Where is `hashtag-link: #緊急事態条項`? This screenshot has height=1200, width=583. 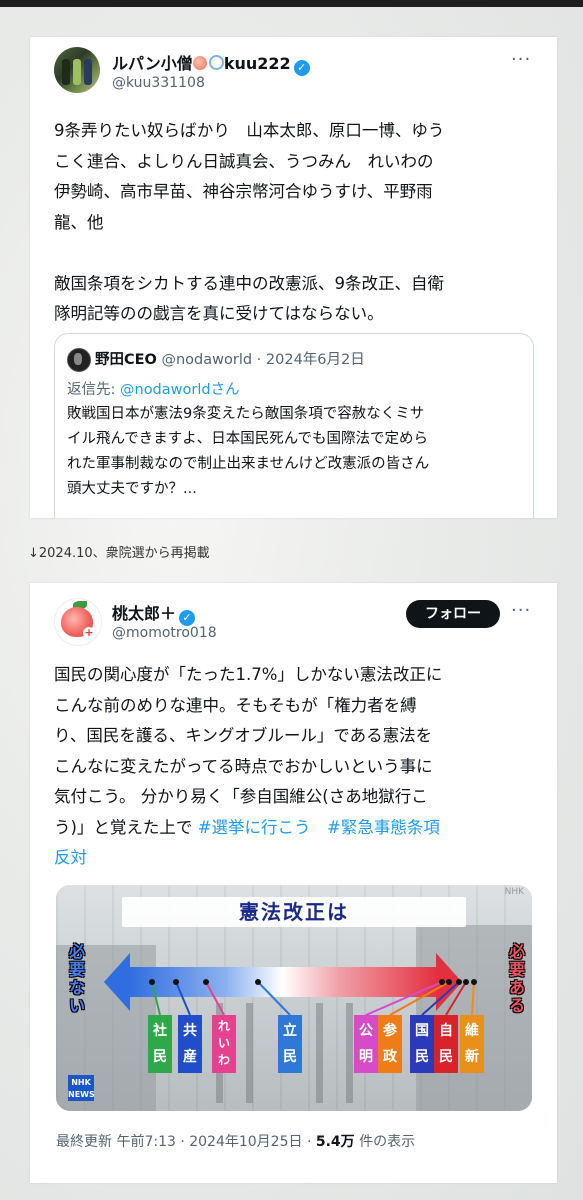 hashtag-link: #緊急事態条項 is located at coordinates (383, 827).